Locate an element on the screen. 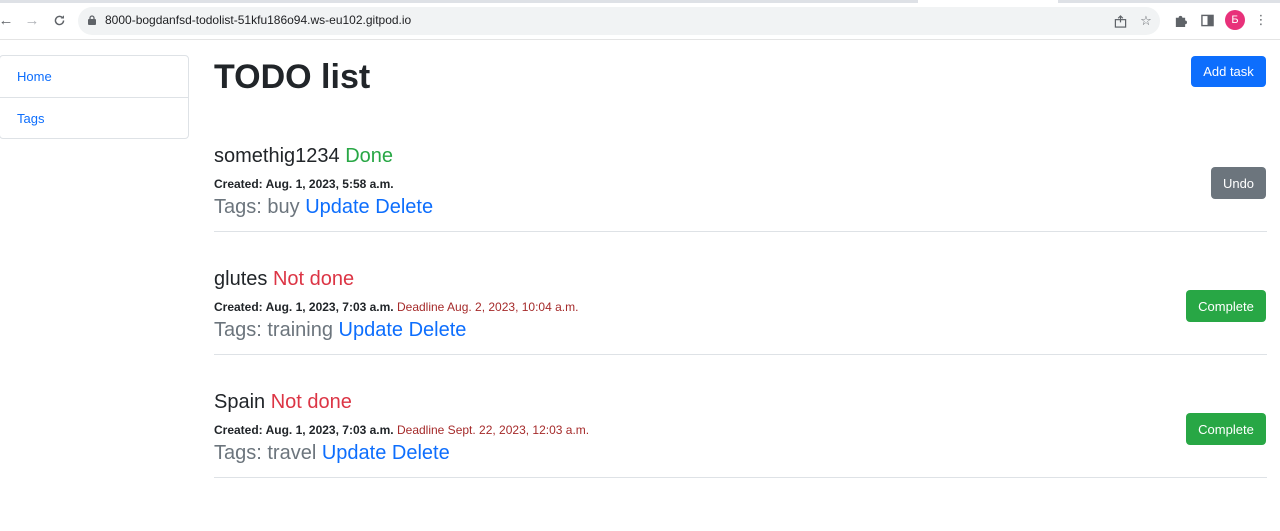  task-meta: Created: Aug. 1, 2023, 5:58 a.m. is located at coordinates (304, 184).